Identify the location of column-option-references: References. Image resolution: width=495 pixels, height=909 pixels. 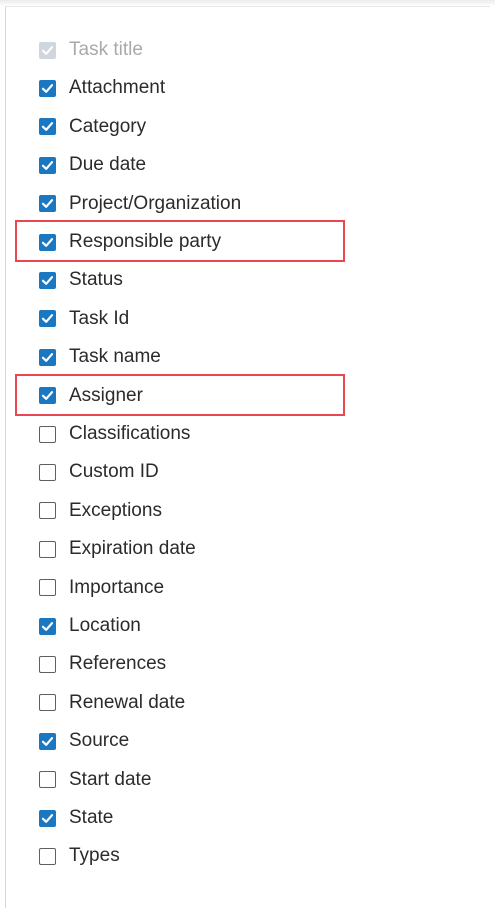
(102, 664).